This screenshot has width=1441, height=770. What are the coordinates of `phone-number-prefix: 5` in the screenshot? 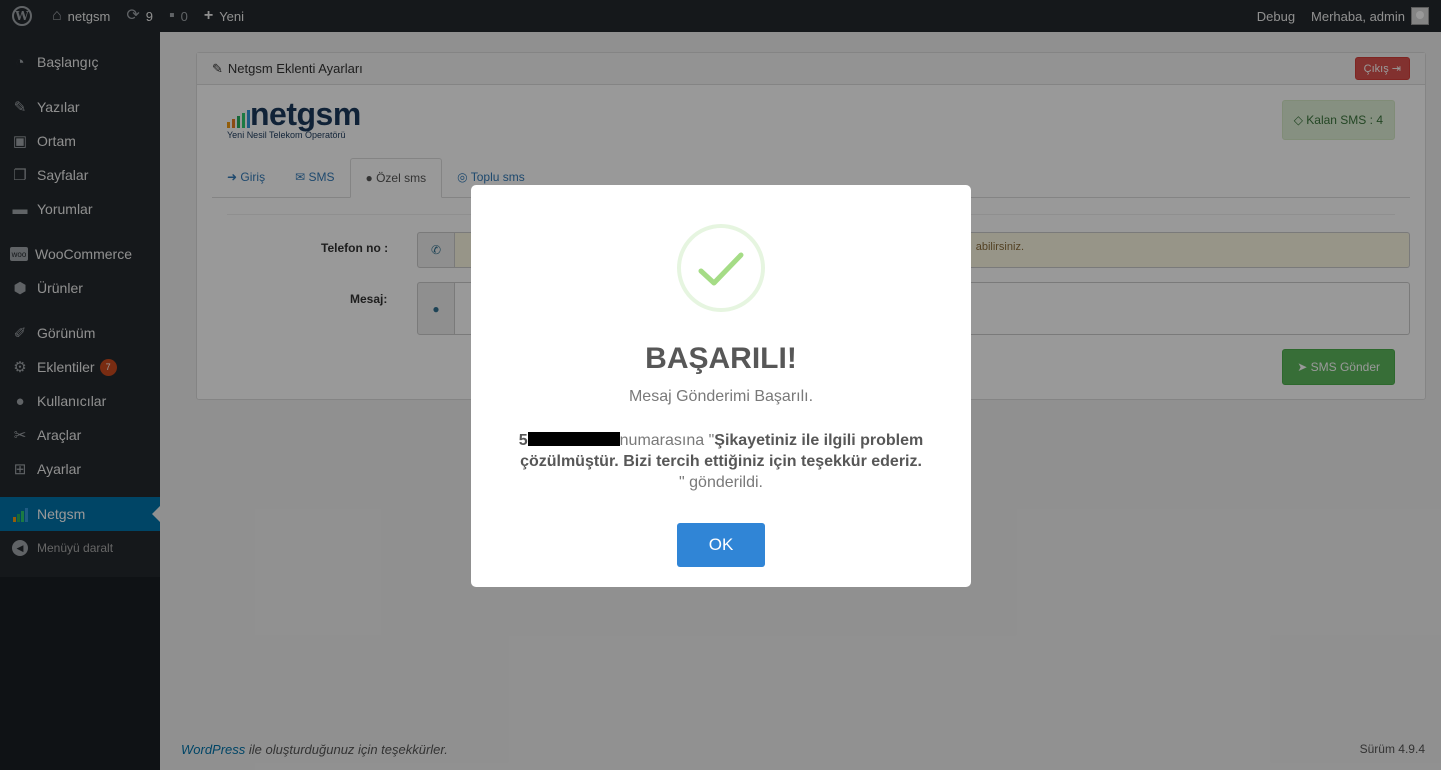 It's located at (523, 440).